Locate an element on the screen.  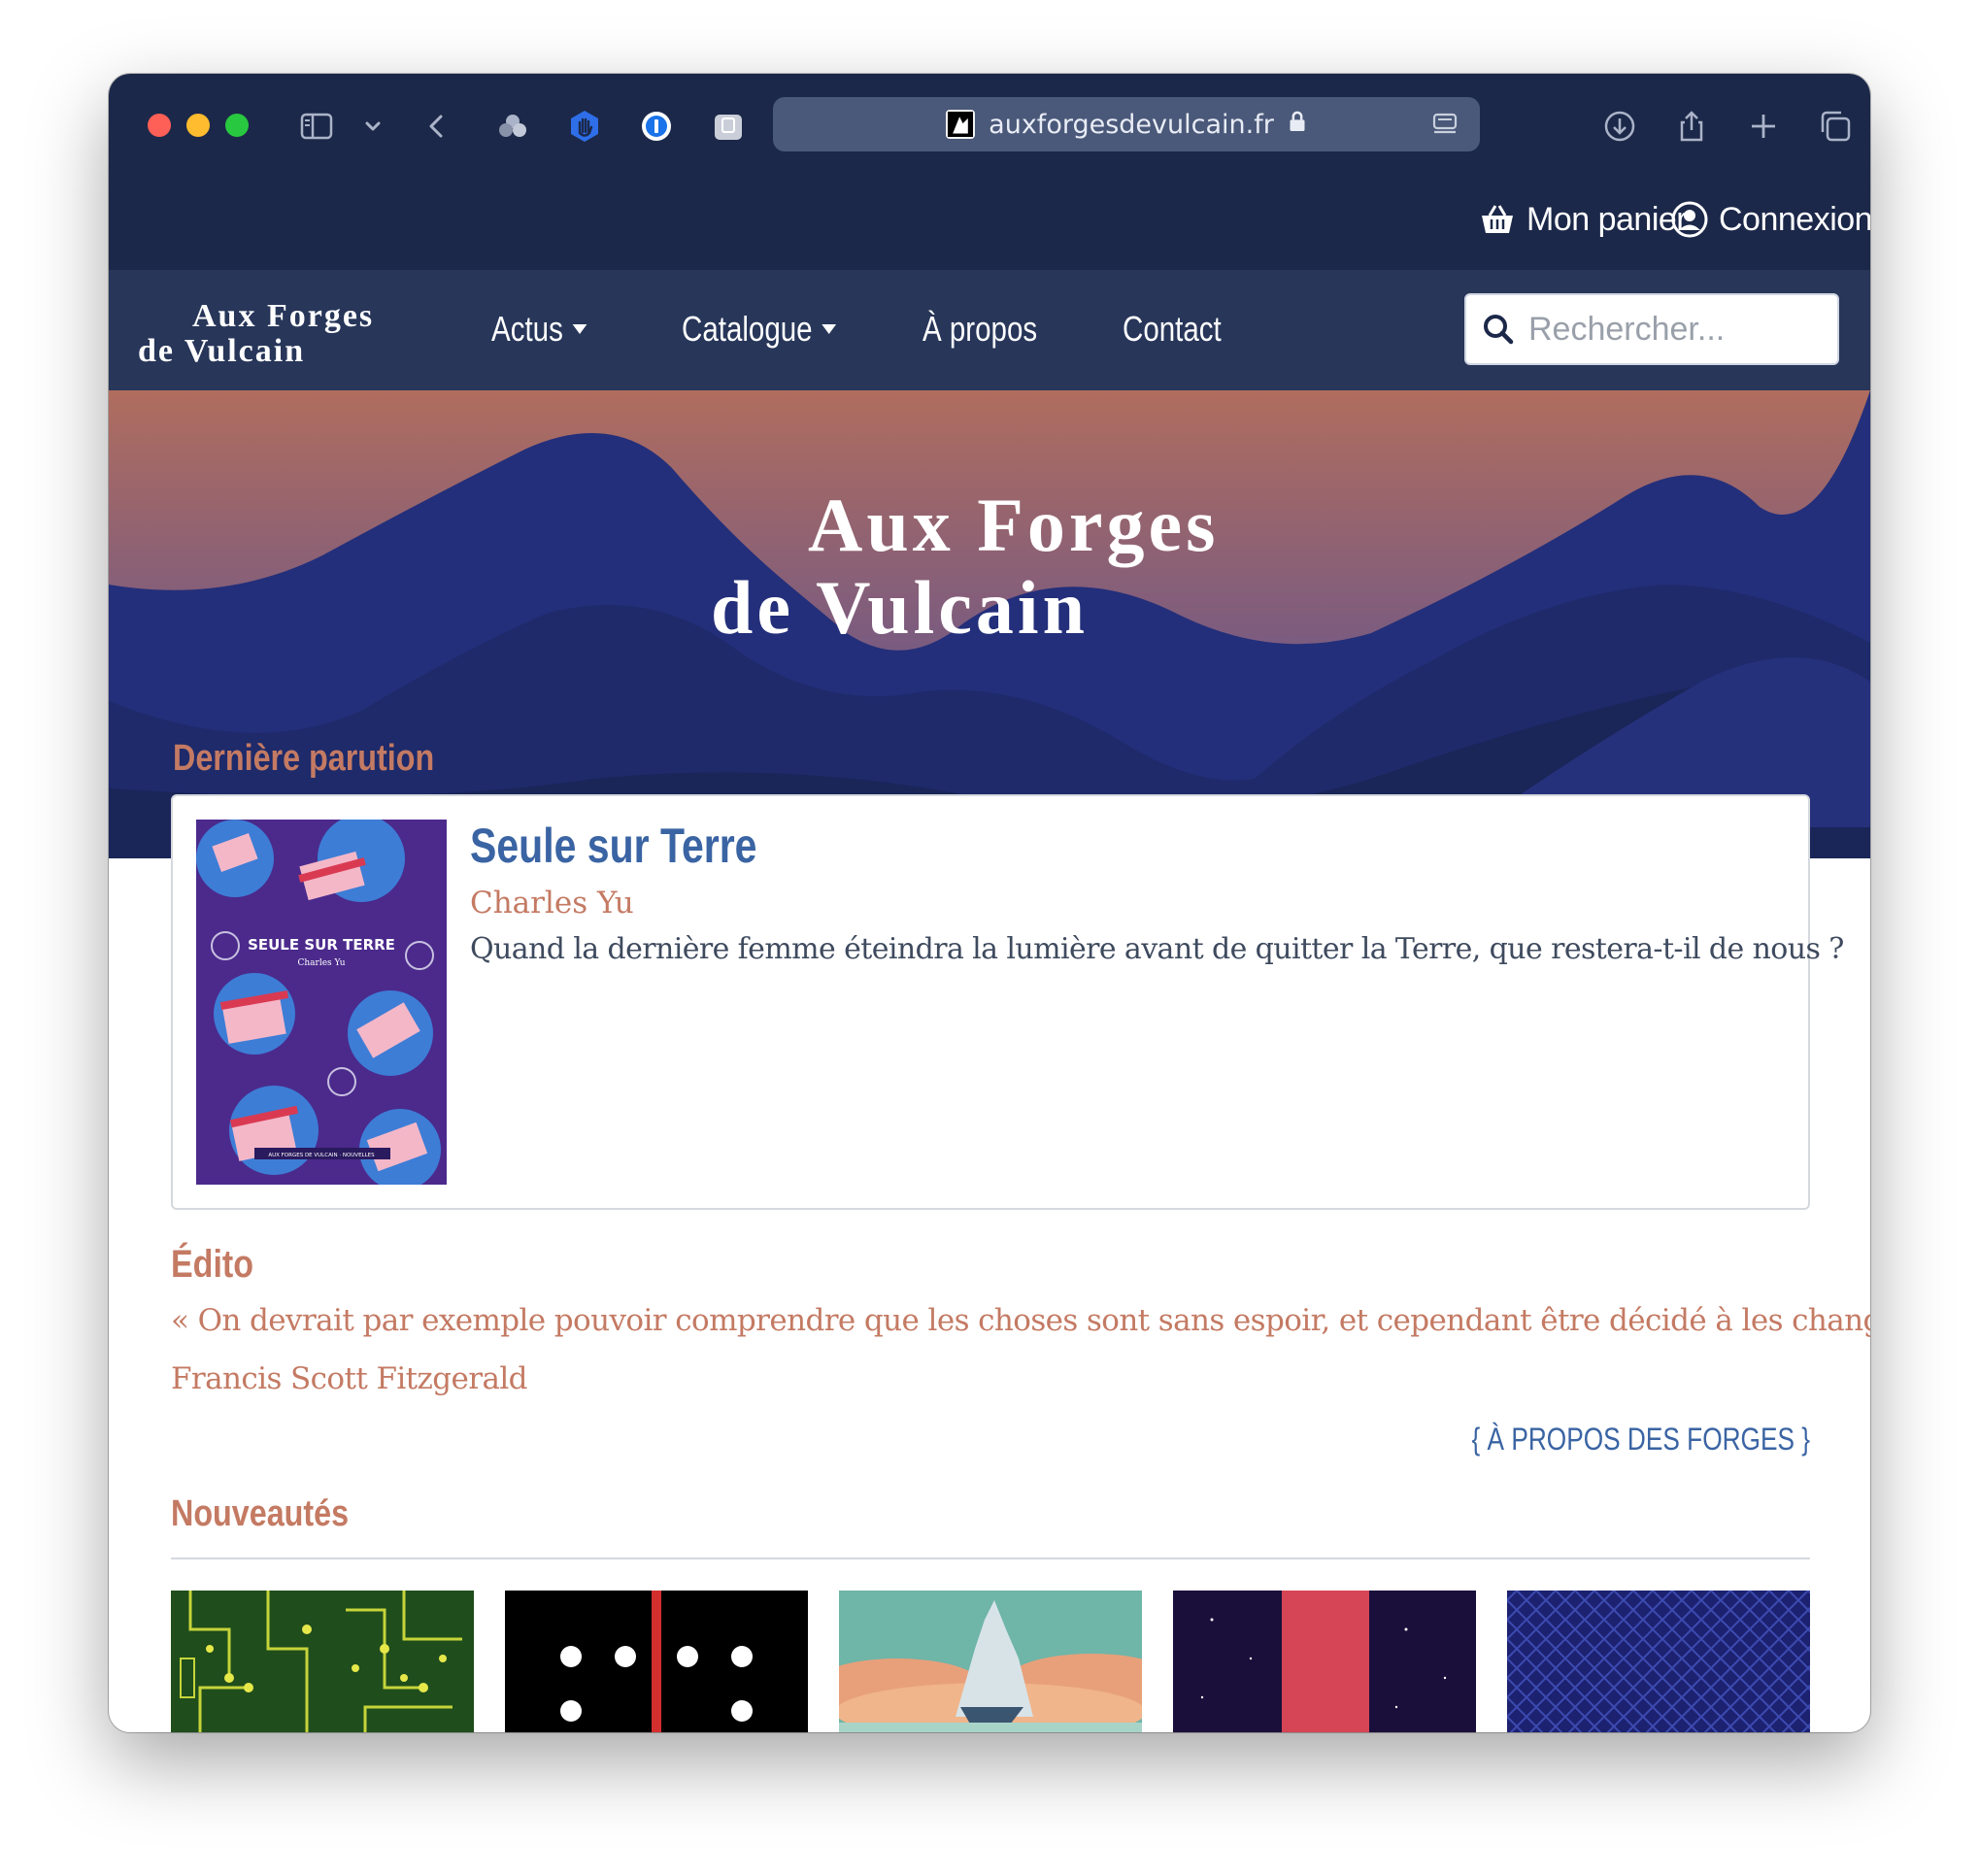
share-icon is located at coordinates (1691, 126).